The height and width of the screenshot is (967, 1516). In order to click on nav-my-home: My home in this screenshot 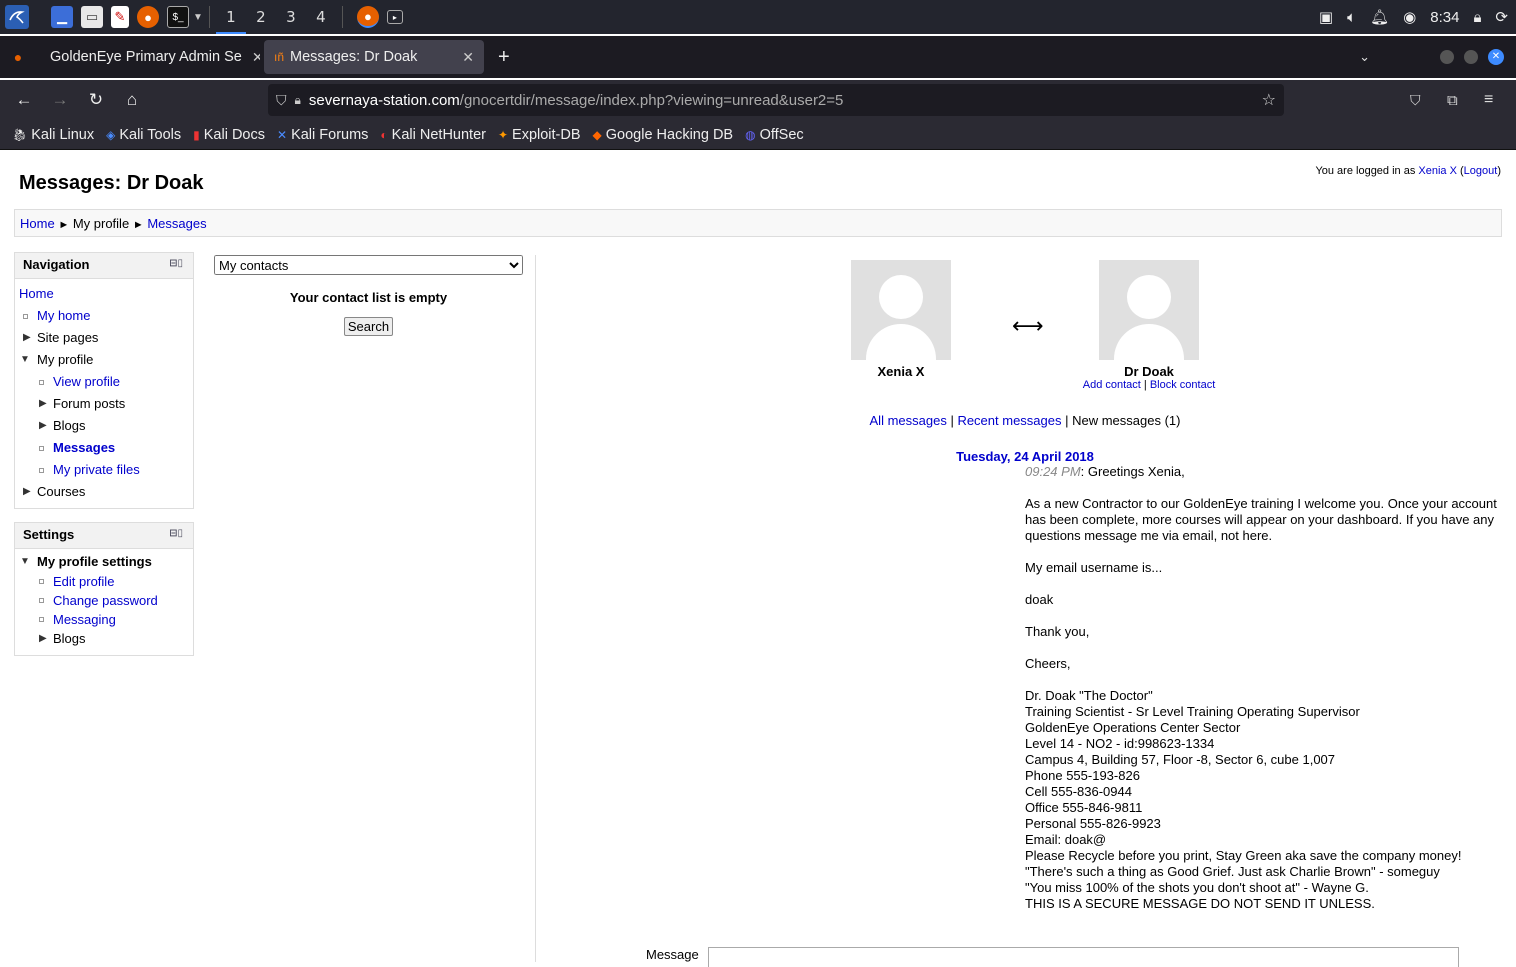, I will do `click(106, 316)`.